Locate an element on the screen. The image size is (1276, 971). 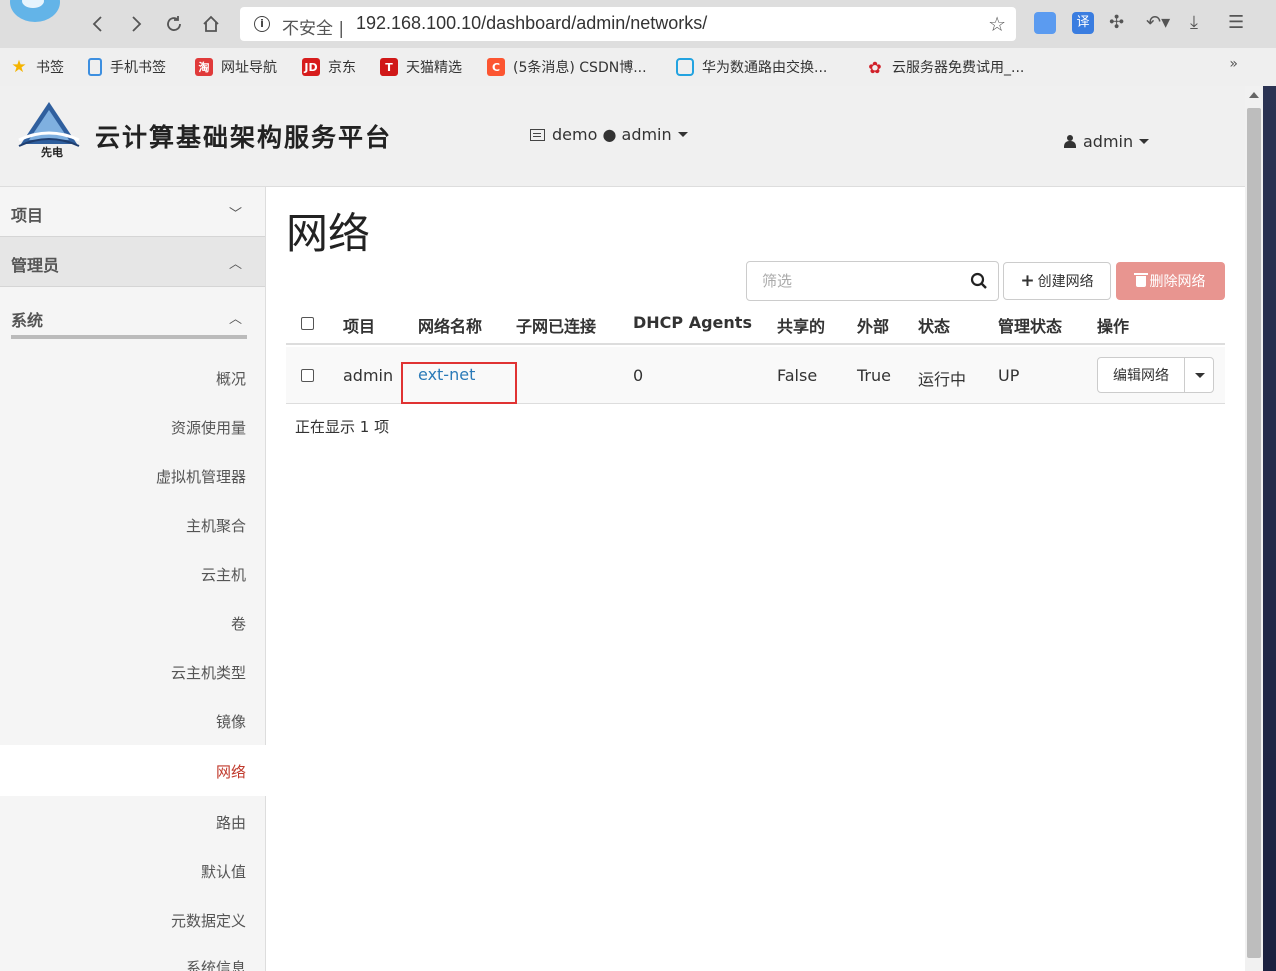
forward-icon is located at coordinates (136, 24).